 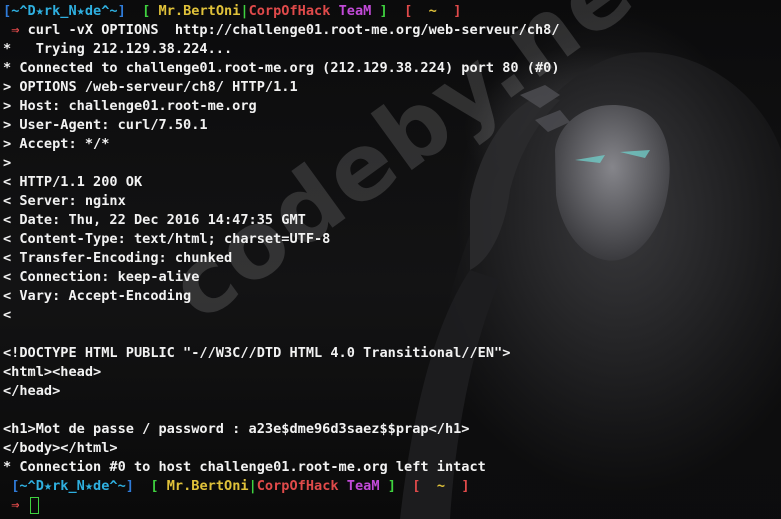 What do you see at coordinates (32, 391) in the screenshot?
I see `output-line: </head>` at bounding box center [32, 391].